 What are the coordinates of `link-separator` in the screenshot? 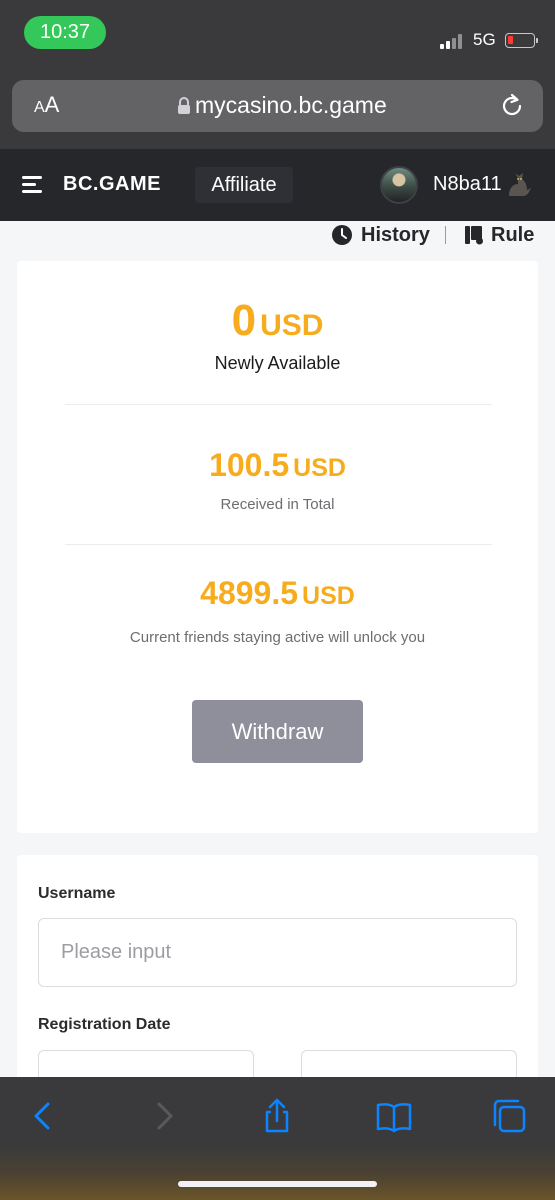 It's located at (445, 235).